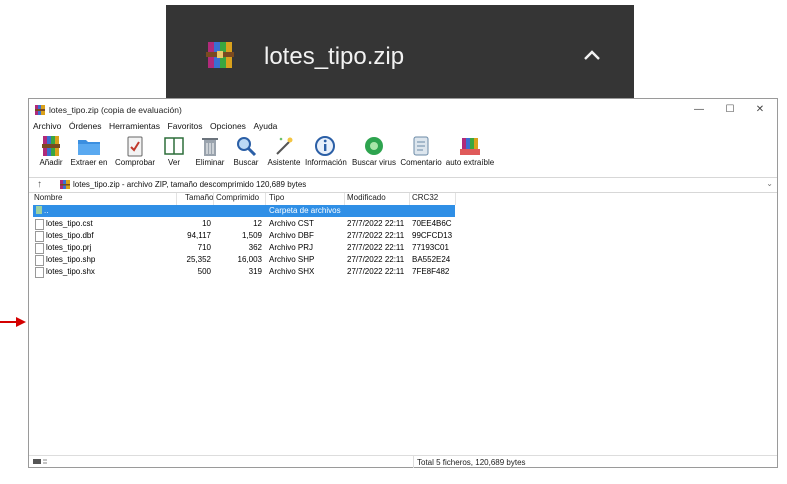  What do you see at coordinates (432, 223) in the screenshot?
I see `file-crc: 70EE4B6C` at bounding box center [432, 223].